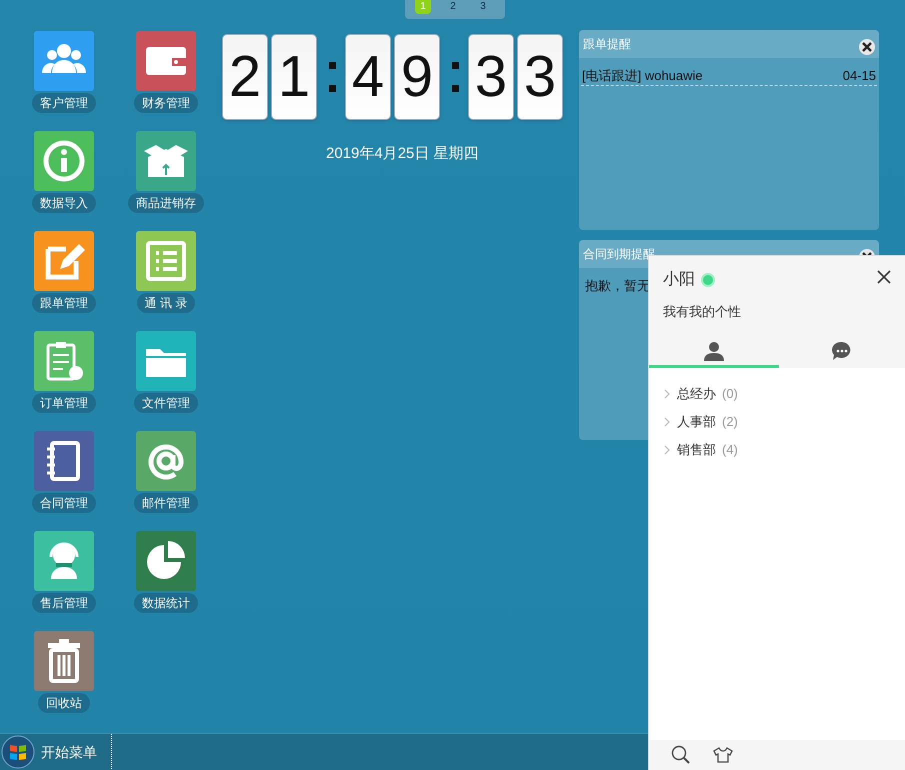 Image resolution: width=905 pixels, height=770 pixels. I want to click on reminder-text: [电话跟进] wohuawie, so click(642, 75).